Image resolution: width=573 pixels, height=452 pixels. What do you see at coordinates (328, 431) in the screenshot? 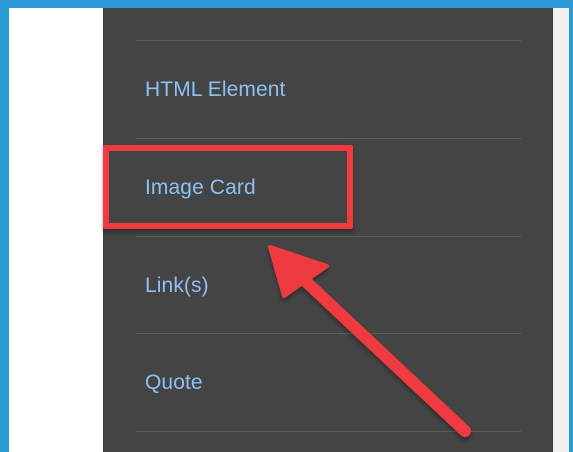
I see `menu-divider` at bounding box center [328, 431].